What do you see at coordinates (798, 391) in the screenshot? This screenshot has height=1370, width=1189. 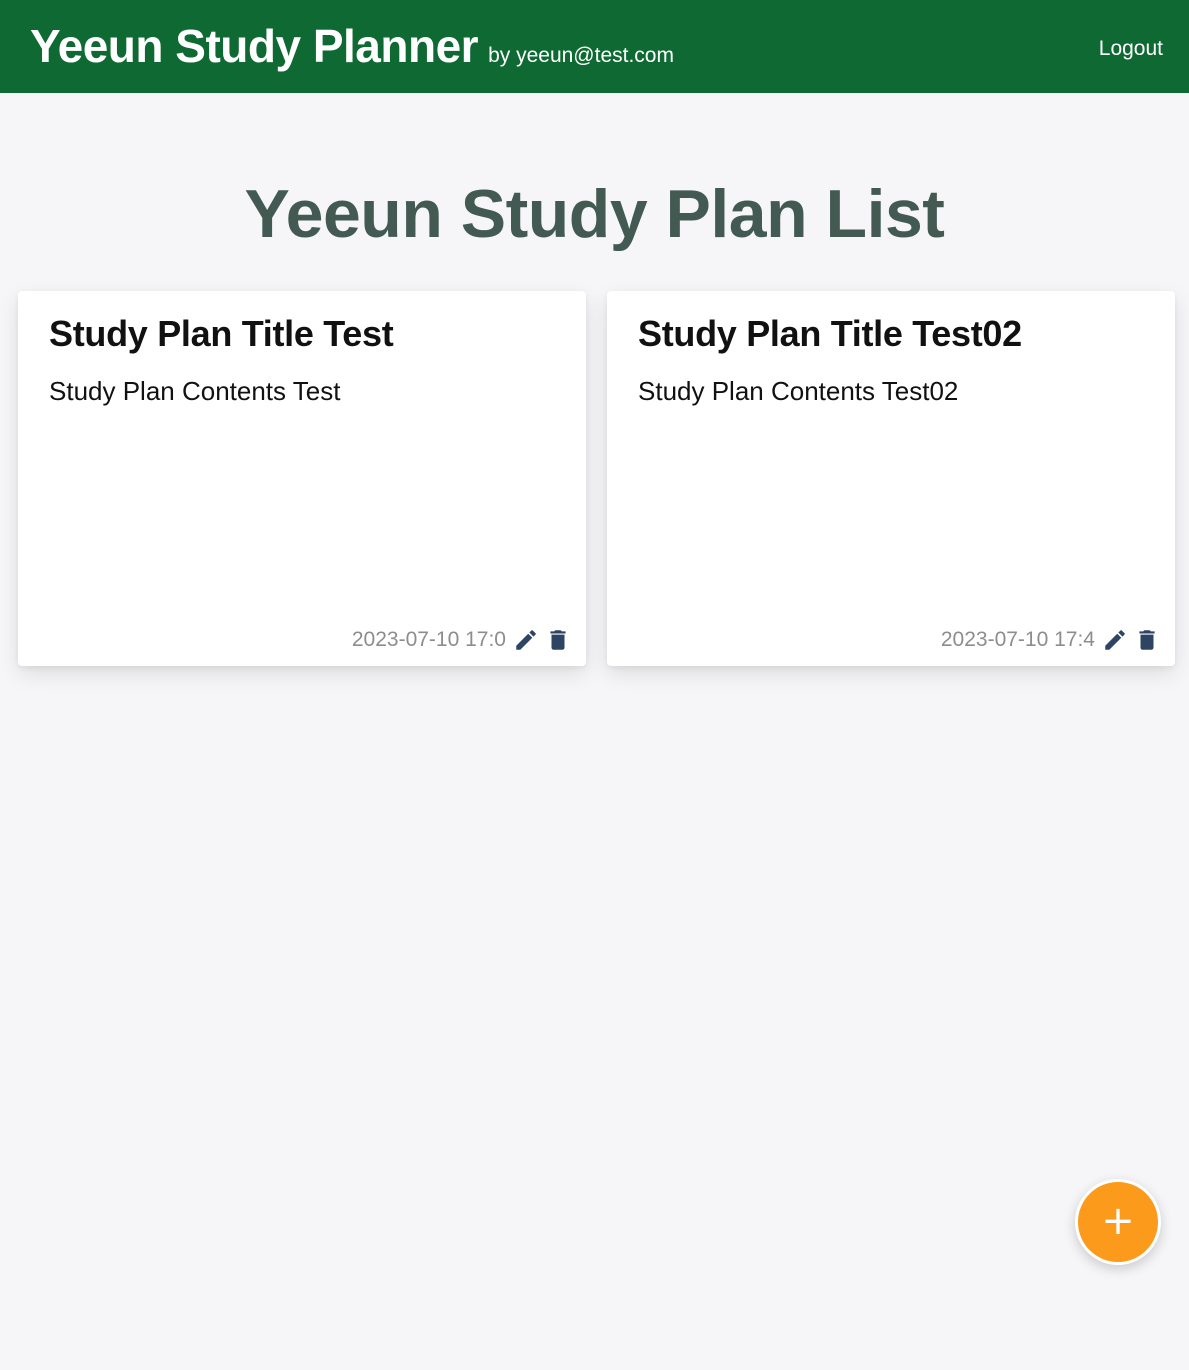 I see `plan-card-contents: Study Plan Contents Test02` at bounding box center [798, 391].